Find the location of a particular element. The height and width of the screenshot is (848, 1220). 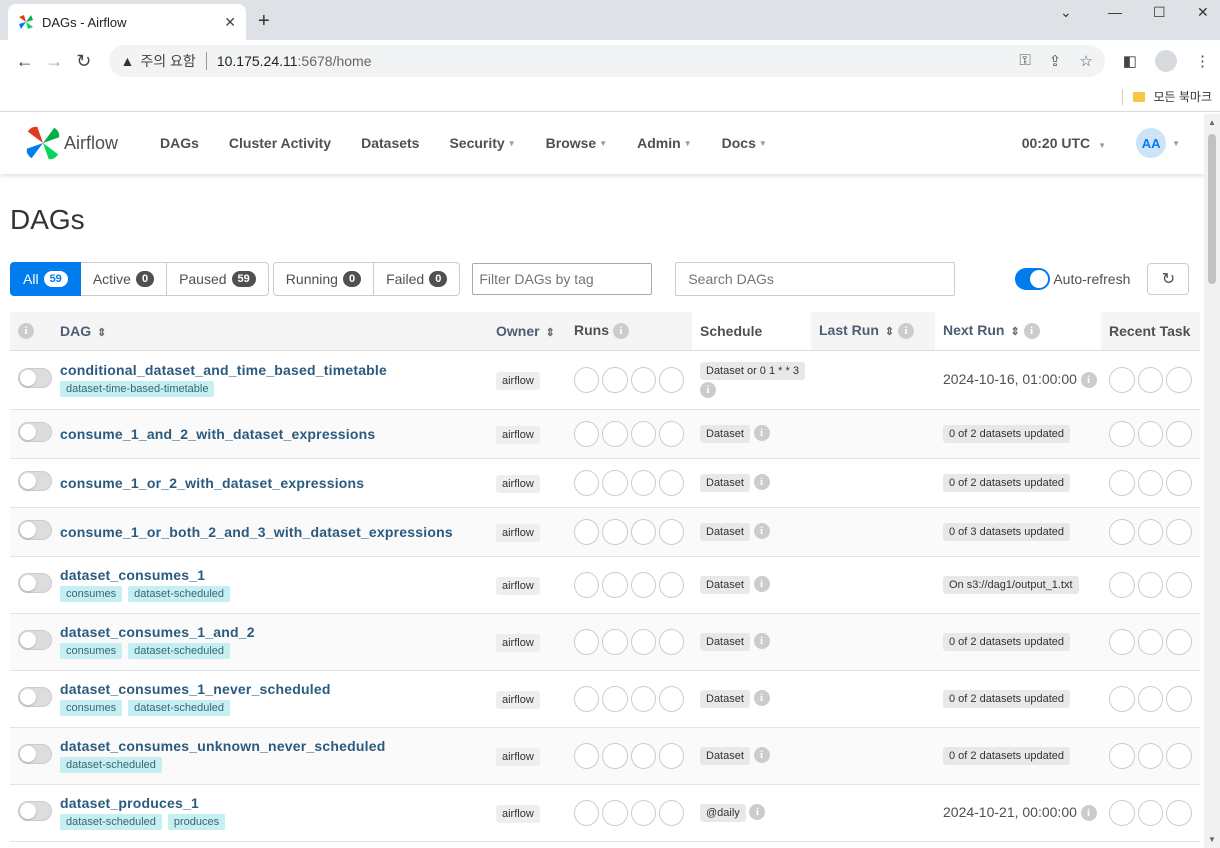

filter-paused-button: Paused 59 is located at coordinates (218, 279).